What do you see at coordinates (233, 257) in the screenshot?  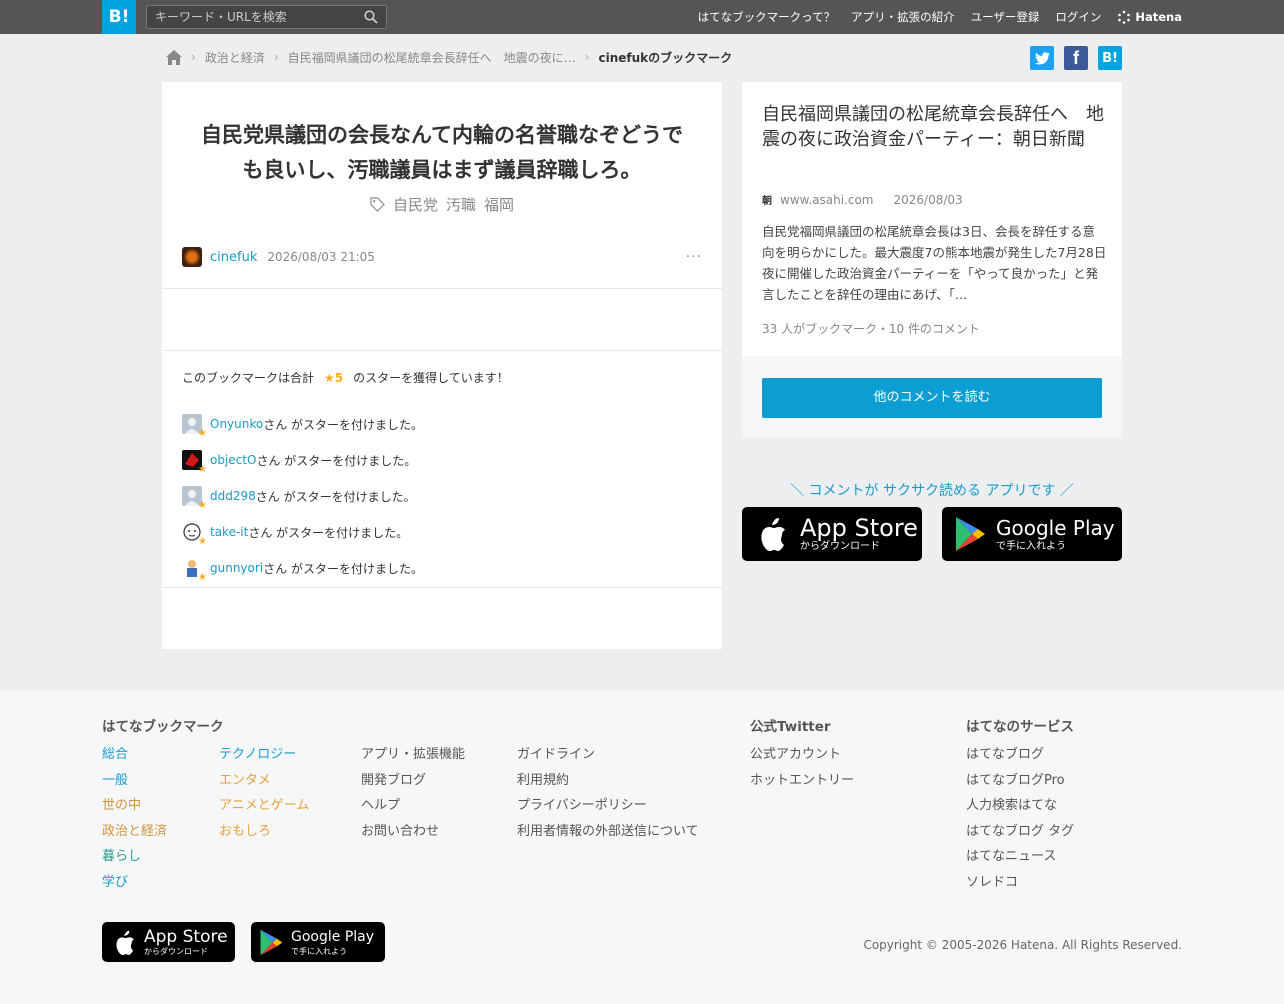 I see `bookmark-username: cinefuk` at bounding box center [233, 257].